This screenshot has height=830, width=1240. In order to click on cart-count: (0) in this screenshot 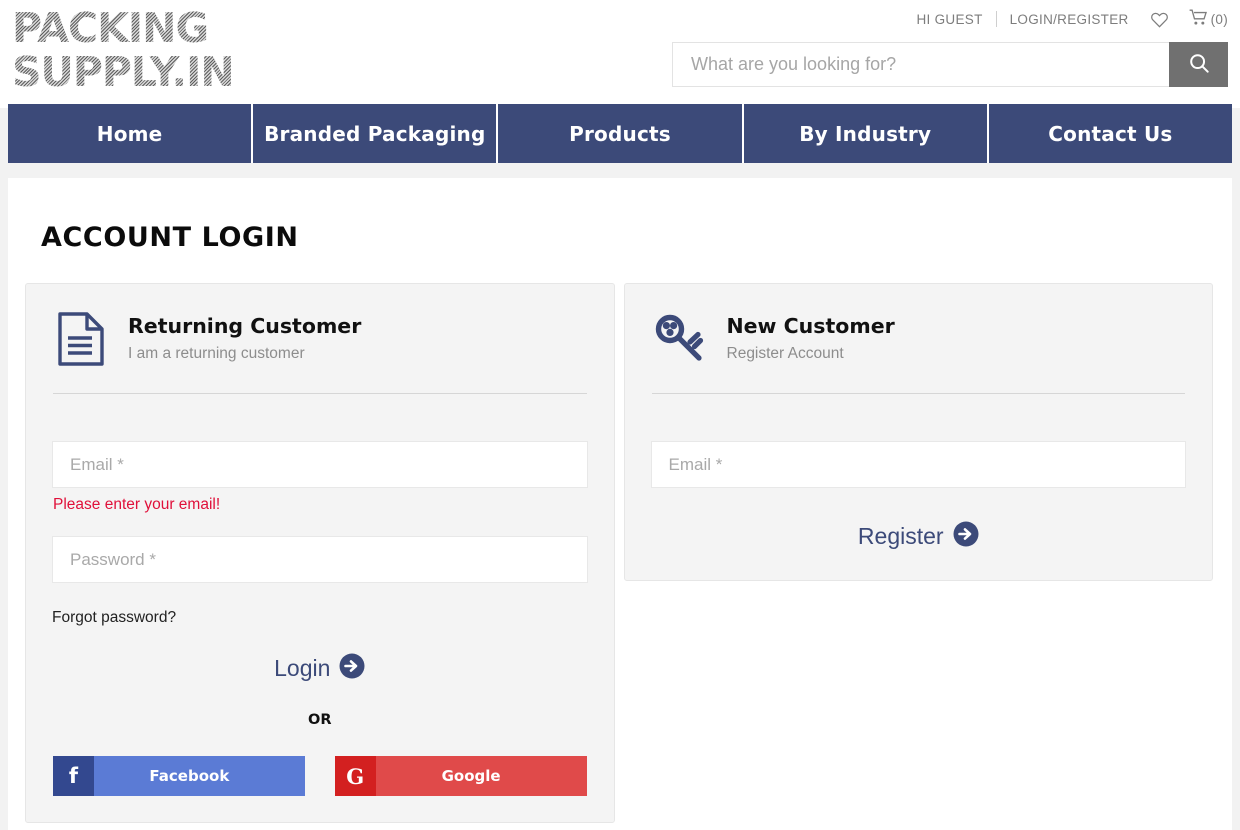, I will do `click(1219, 19)`.